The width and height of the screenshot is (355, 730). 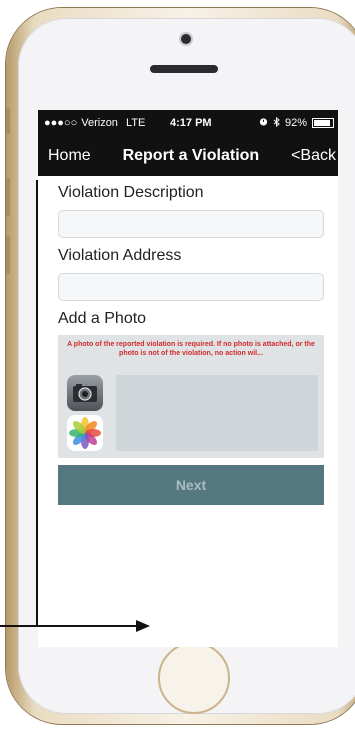 I want to click on description-label: Violation Description, so click(x=131, y=192).